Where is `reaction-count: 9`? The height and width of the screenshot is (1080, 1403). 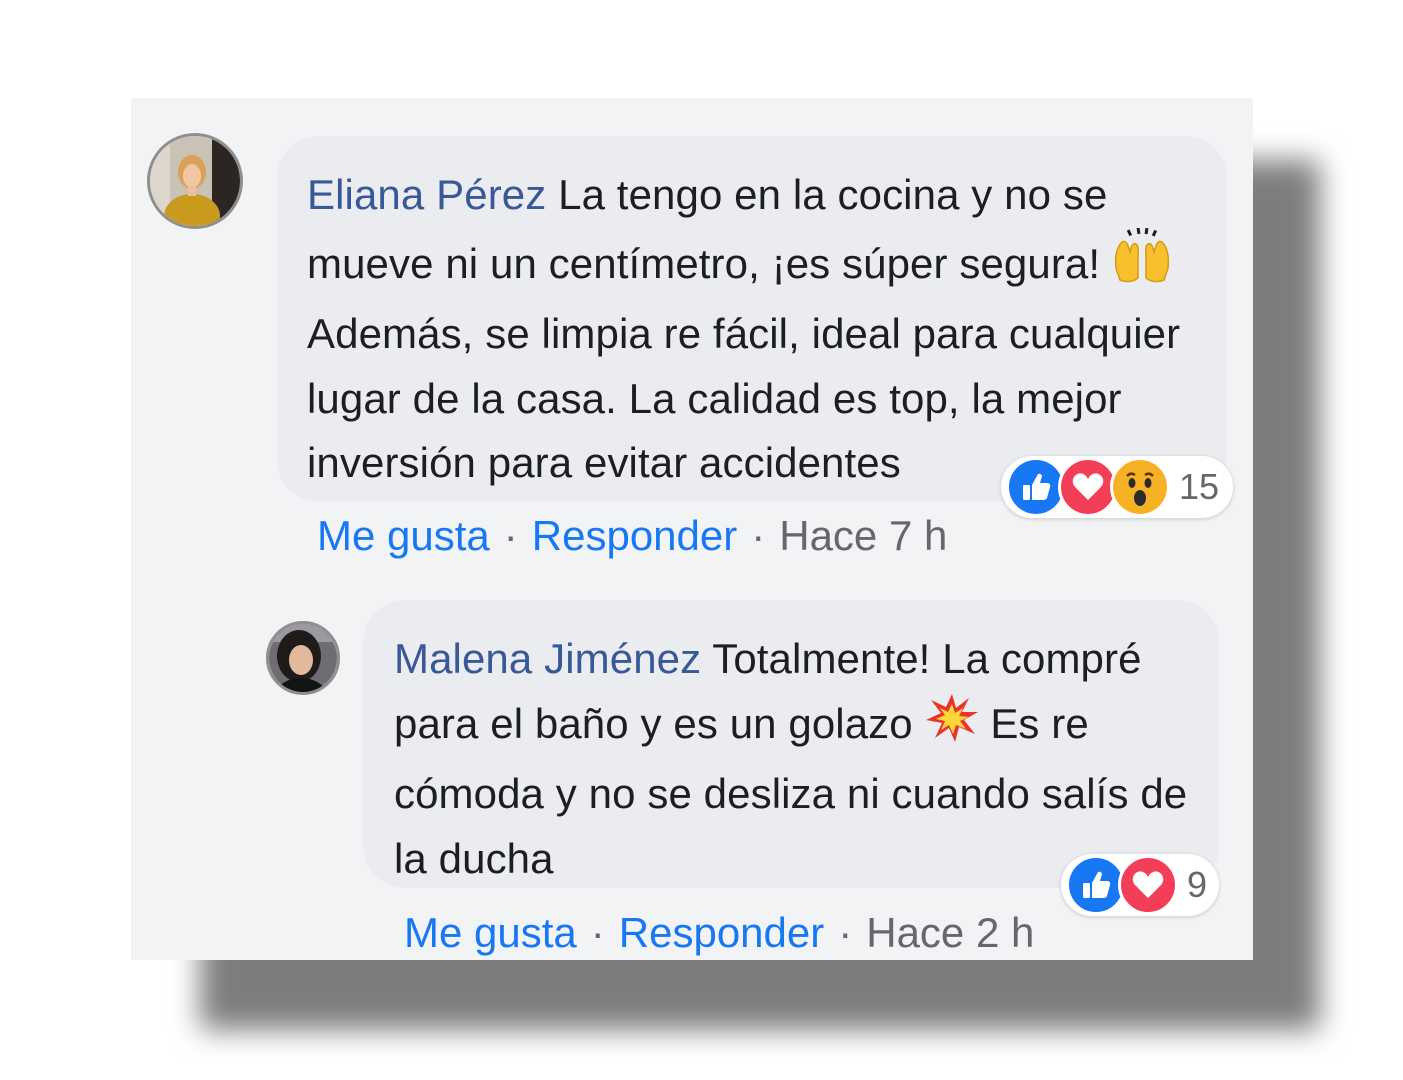
reaction-count: 9 is located at coordinates (1197, 884).